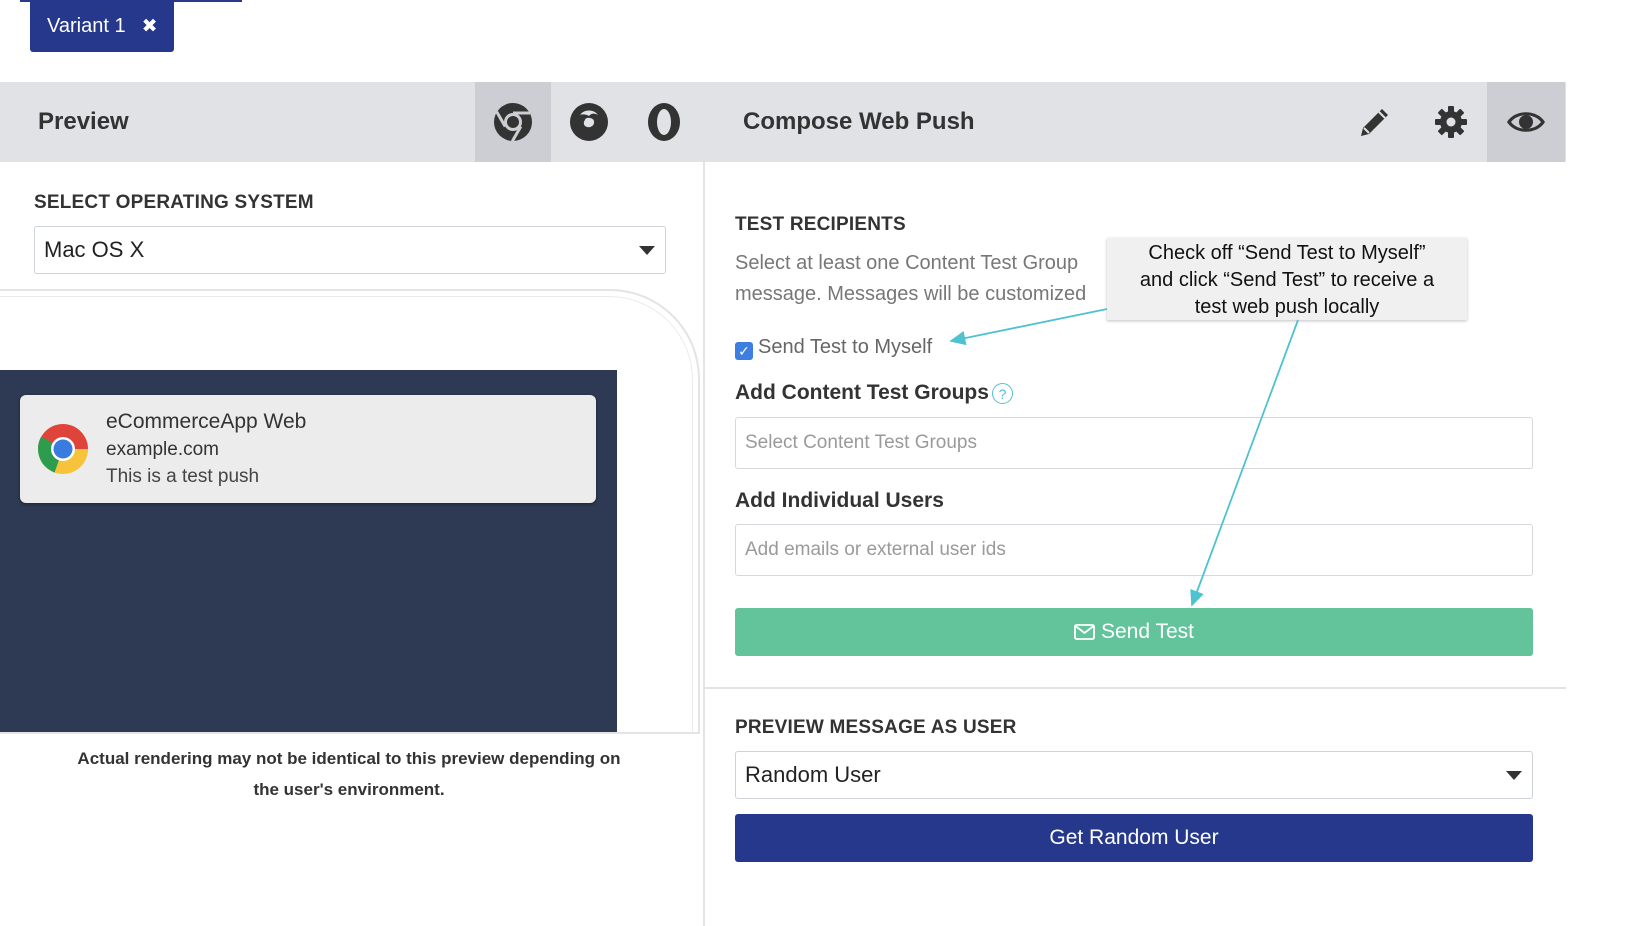  Describe the element at coordinates (911, 294) in the screenshot. I see `description-line-2: message. Messages will be customized` at that location.